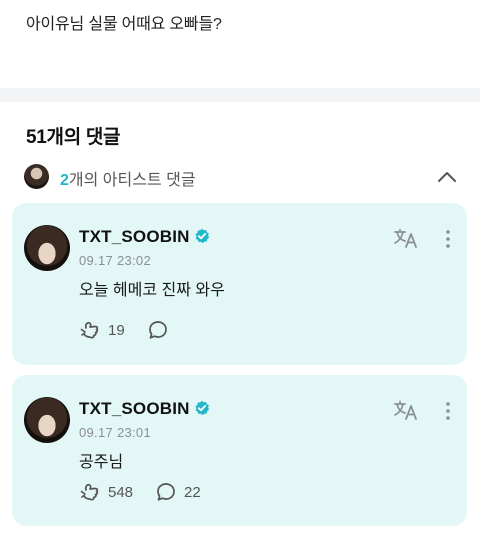 The width and height of the screenshot is (480, 535). I want to click on comment-text: 오늘 헤메코 진짜 와우, so click(152, 290).